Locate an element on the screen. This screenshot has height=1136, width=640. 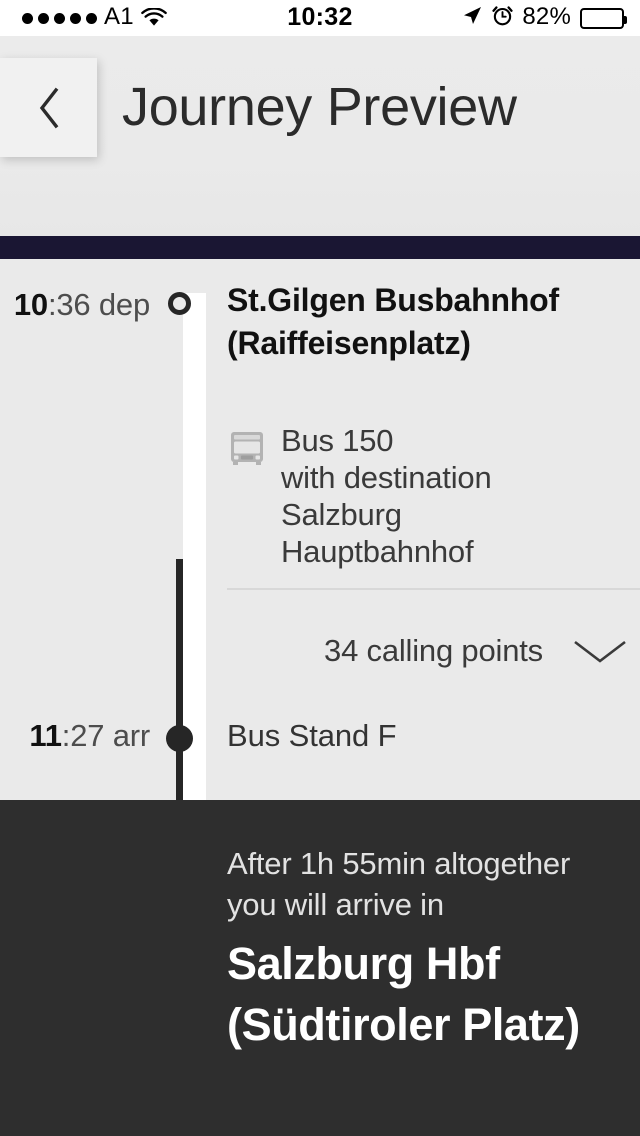
accent-divider-bar is located at coordinates (320, 247).